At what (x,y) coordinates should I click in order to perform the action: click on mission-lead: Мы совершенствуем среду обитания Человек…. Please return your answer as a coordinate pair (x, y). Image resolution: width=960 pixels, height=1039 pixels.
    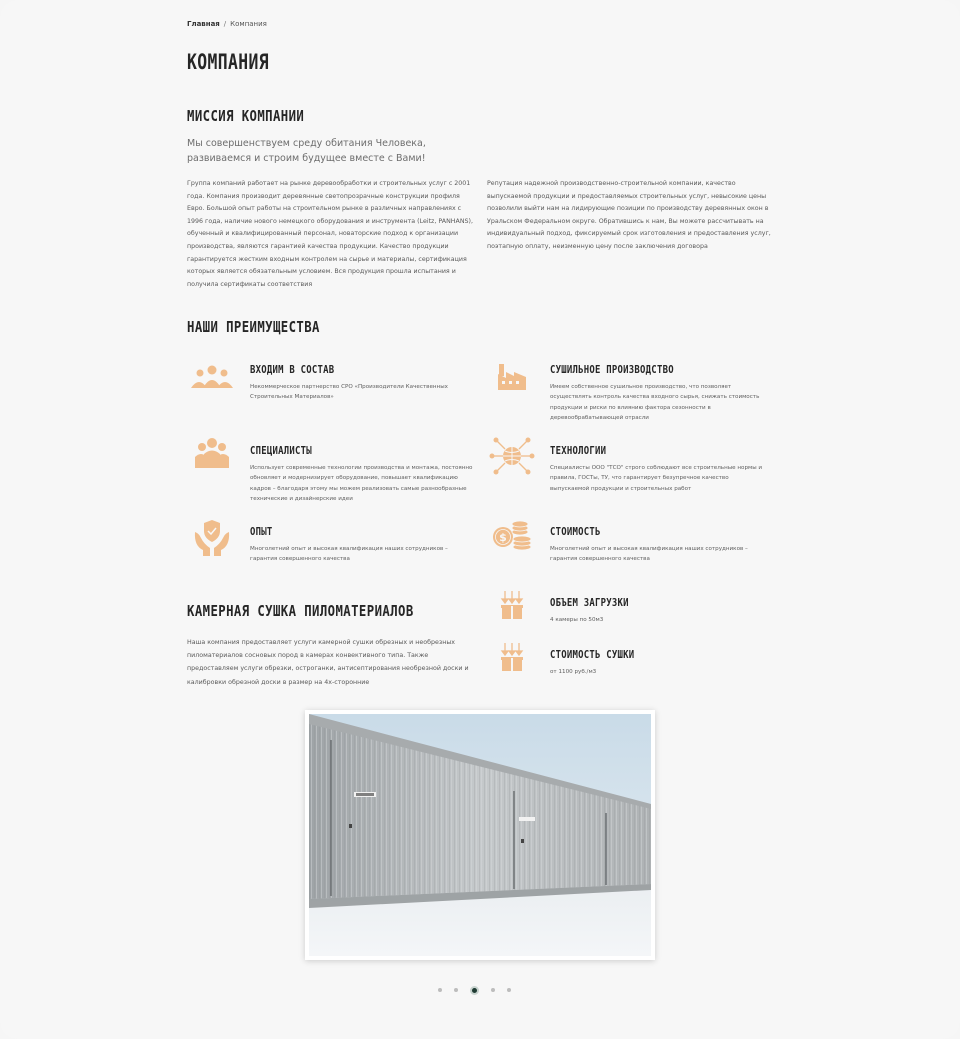
    Looking at the image, I should click on (307, 151).